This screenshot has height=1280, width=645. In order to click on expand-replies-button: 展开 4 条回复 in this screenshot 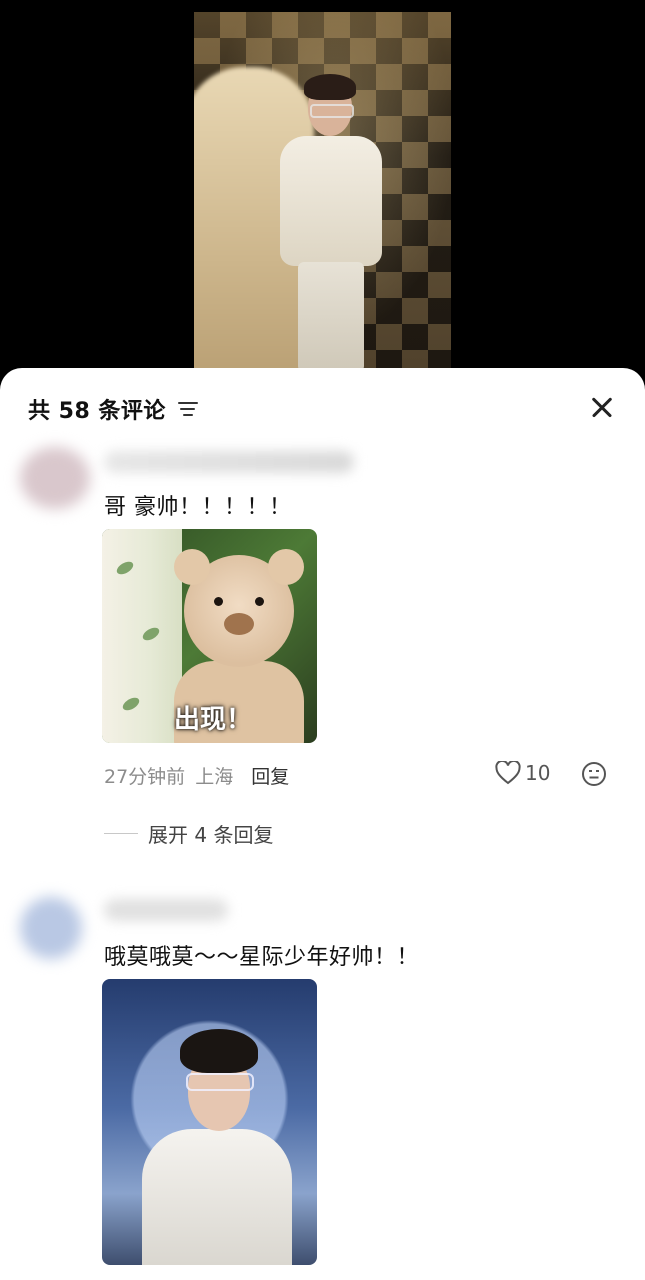, I will do `click(188, 833)`.